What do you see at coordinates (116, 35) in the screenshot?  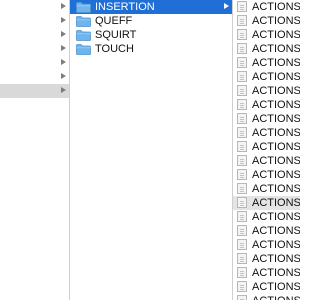 I see `folder-name: SQUIRT` at bounding box center [116, 35].